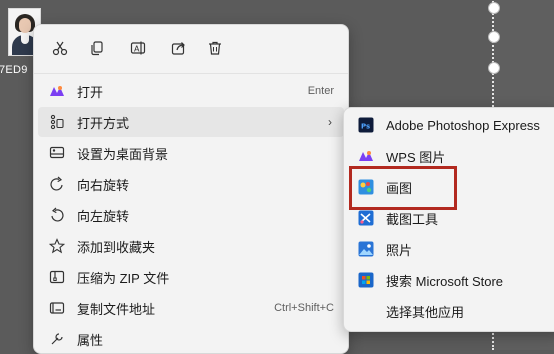 The width and height of the screenshot is (554, 354). What do you see at coordinates (450, 249) in the screenshot?
I see `submenu-item-photos: 照片` at bounding box center [450, 249].